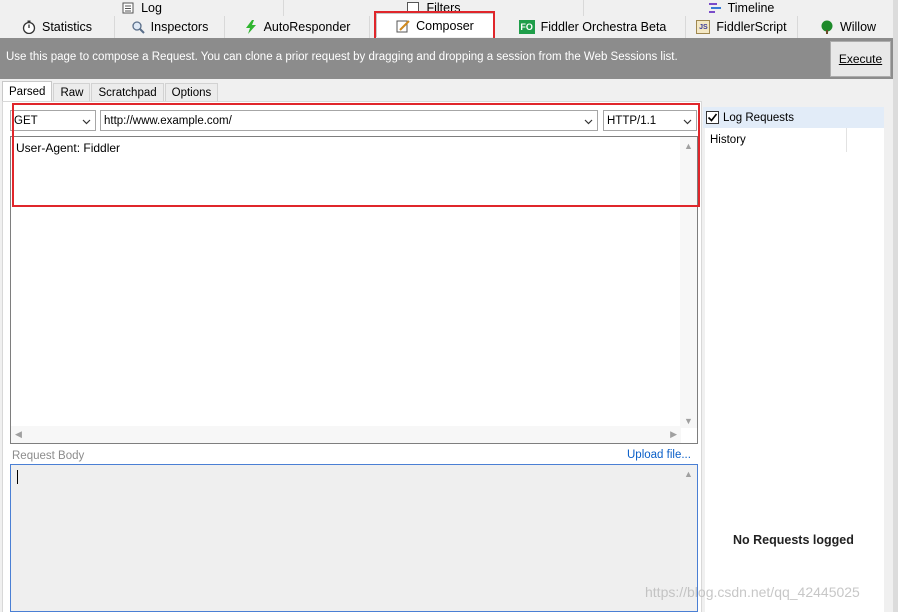 This screenshot has height=612, width=898. I want to click on tab-autoresponder: AutoResponder, so click(297, 27).